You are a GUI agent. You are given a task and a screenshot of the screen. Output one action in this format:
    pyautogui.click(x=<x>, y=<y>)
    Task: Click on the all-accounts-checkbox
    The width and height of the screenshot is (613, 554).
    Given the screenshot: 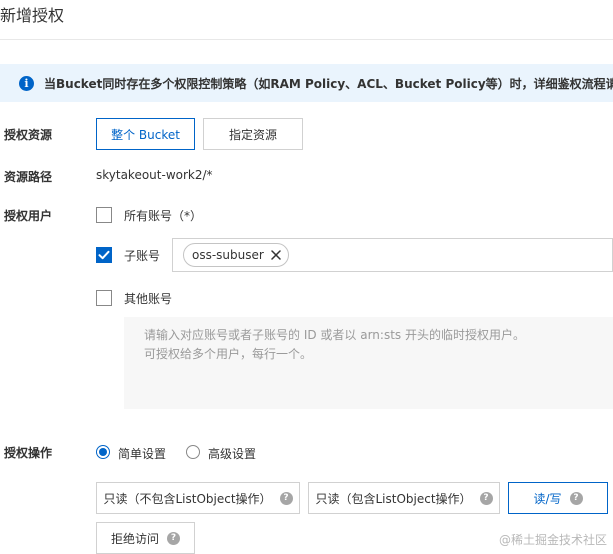 What is the action you would take?
    pyautogui.click(x=104, y=215)
    